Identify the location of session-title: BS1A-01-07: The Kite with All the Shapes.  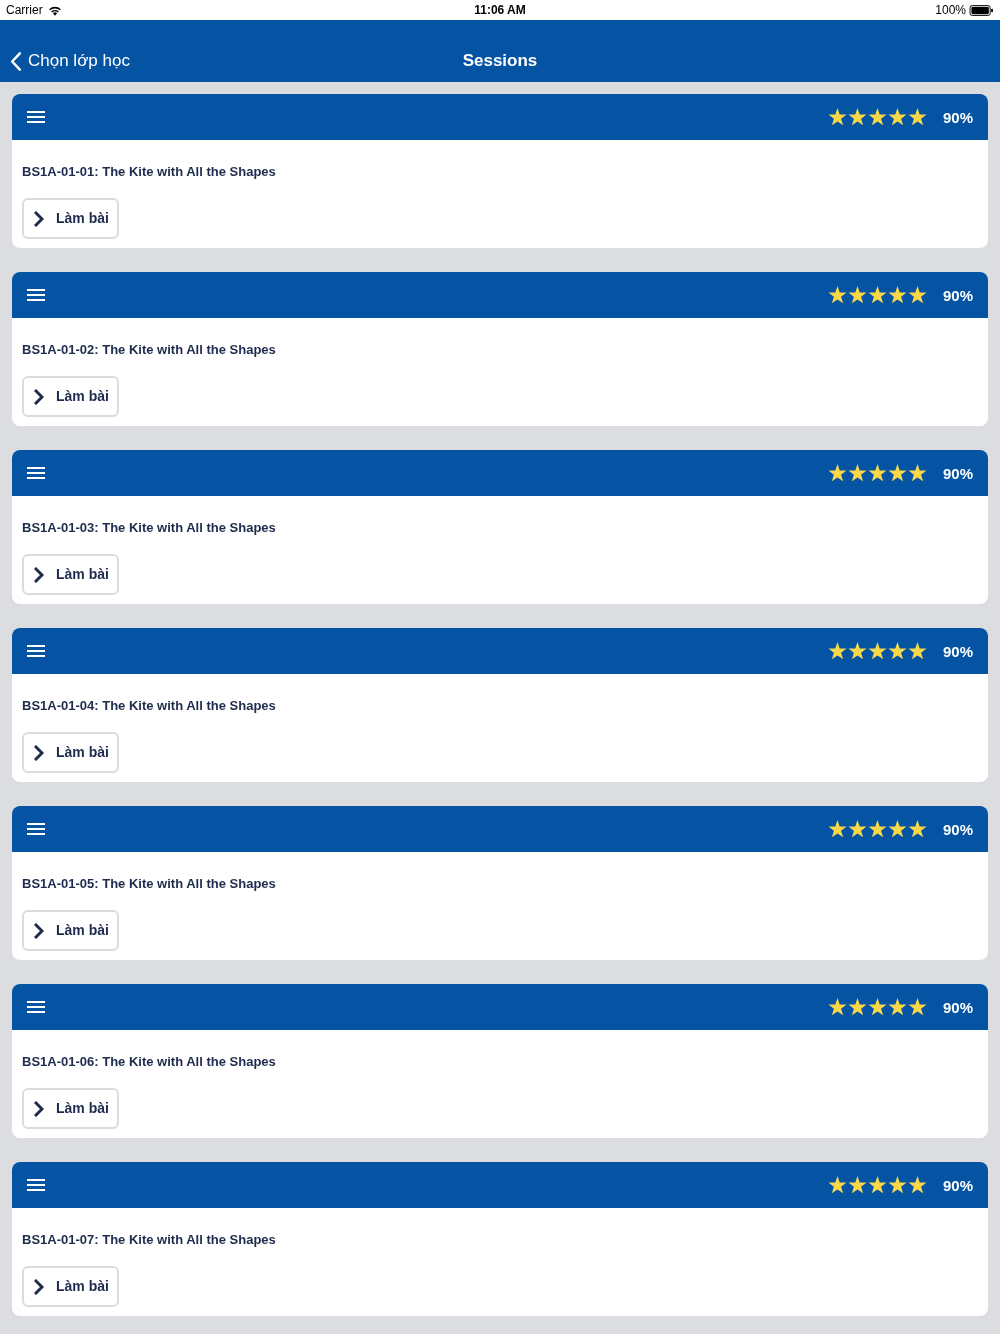
(149, 1240).